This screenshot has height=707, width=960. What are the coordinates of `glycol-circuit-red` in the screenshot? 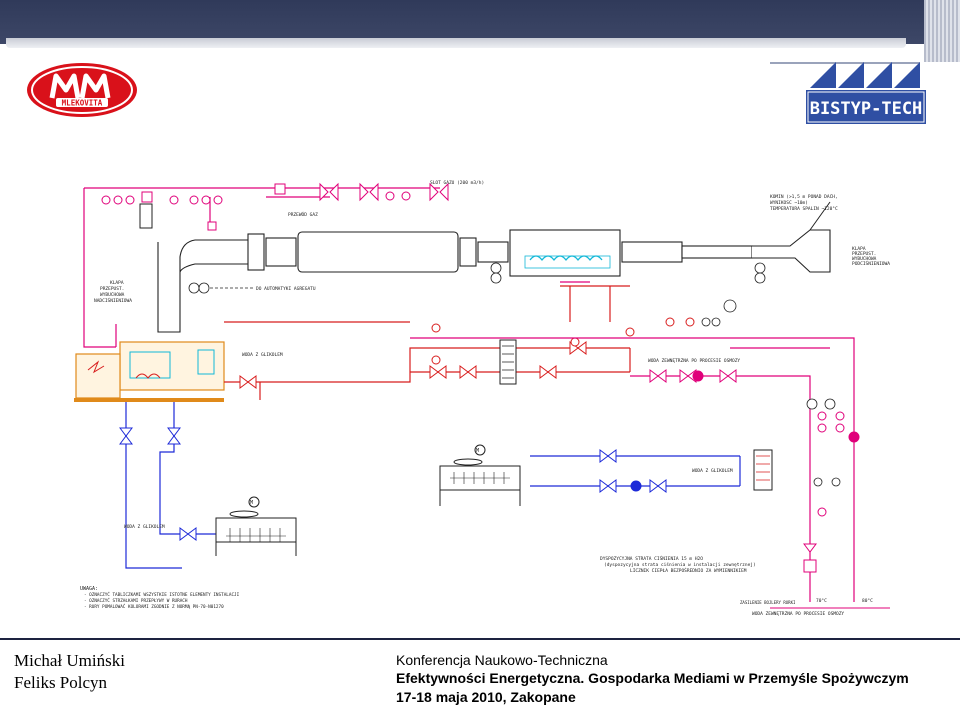 It's located at (427, 342).